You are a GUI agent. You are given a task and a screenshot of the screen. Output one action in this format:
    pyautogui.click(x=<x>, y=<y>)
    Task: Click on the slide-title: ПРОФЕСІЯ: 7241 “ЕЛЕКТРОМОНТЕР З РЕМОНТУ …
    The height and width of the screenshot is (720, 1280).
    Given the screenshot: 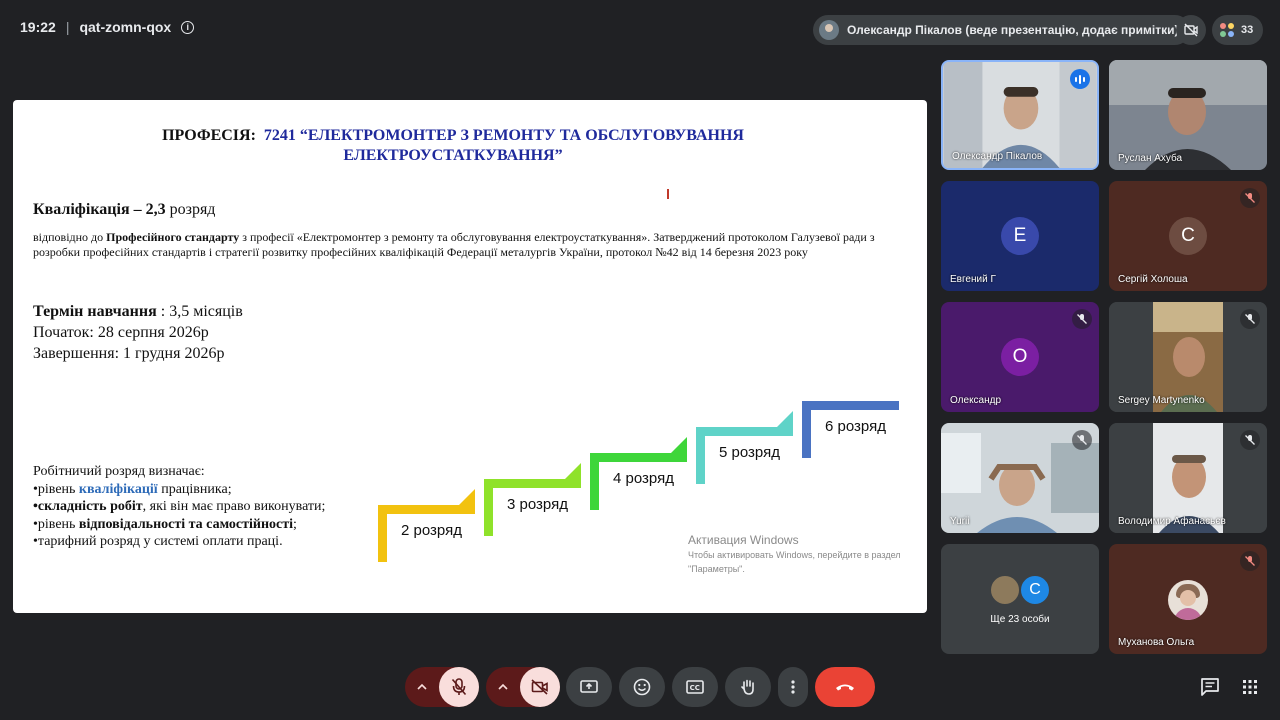 What is the action you would take?
    pyautogui.click(x=453, y=146)
    